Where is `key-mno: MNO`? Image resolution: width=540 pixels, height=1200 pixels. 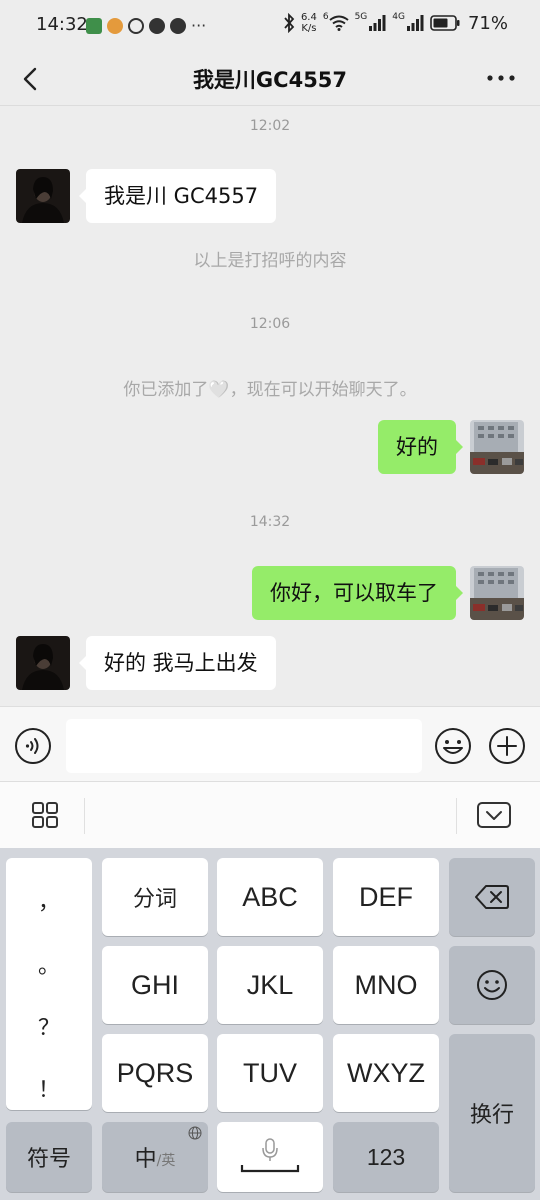 key-mno: MNO is located at coordinates (386, 985).